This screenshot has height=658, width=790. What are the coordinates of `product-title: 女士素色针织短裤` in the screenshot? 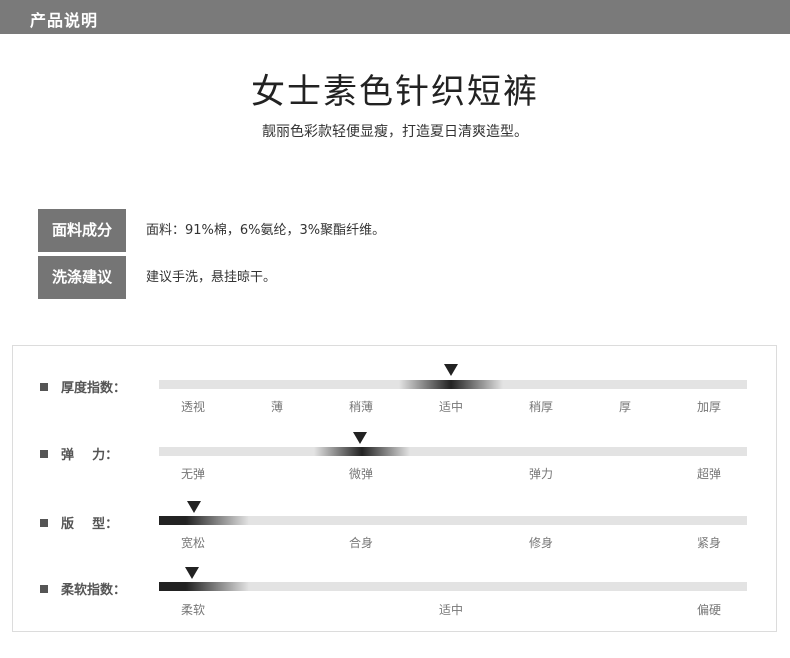 It's located at (395, 92).